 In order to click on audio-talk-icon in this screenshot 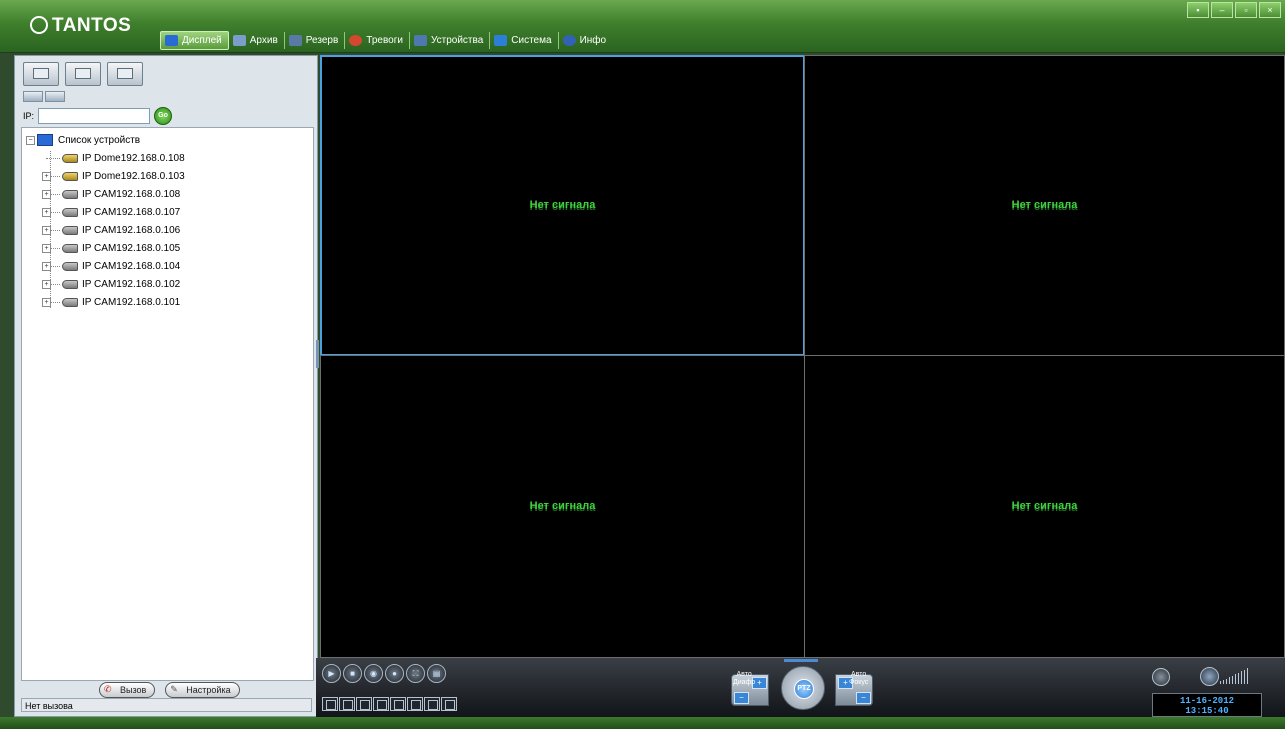, I will do `click(1161, 677)`.